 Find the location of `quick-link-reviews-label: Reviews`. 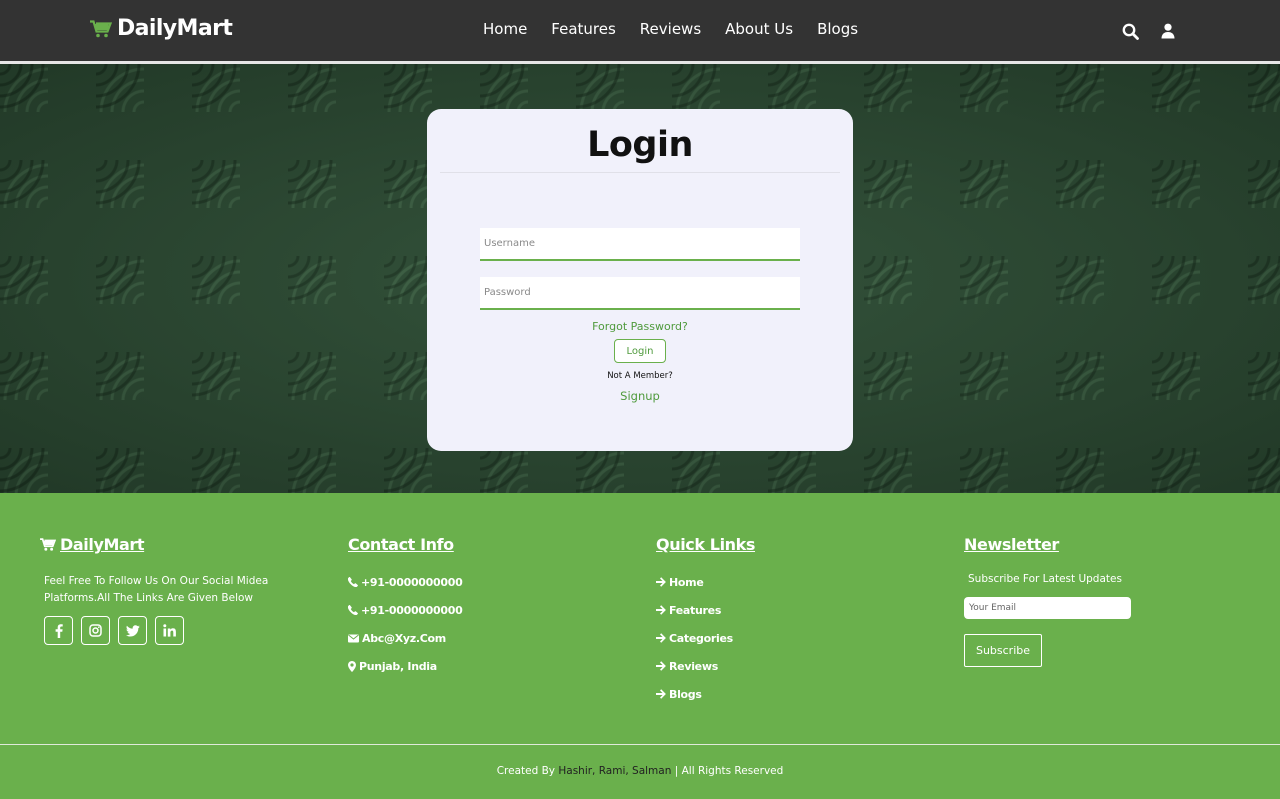

quick-link-reviews-label: Reviews is located at coordinates (693, 666).